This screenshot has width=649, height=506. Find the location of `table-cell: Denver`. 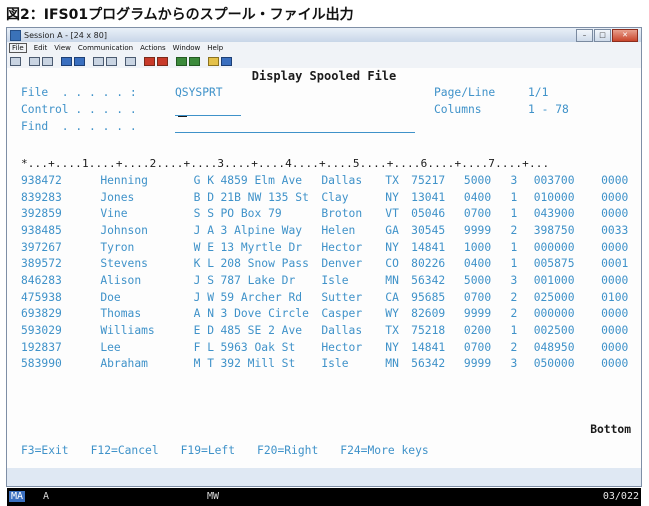

table-cell: Denver is located at coordinates (342, 264).